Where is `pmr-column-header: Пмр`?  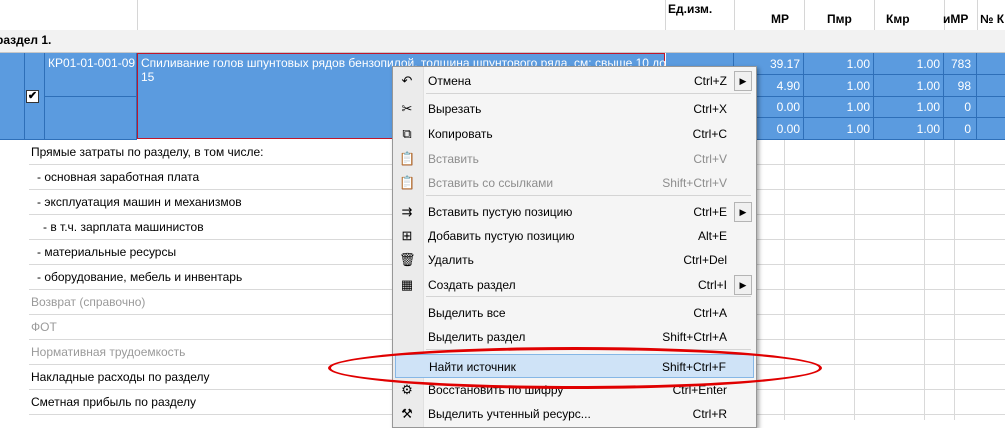
pmr-column-header: Пмр is located at coordinates (839, 19).